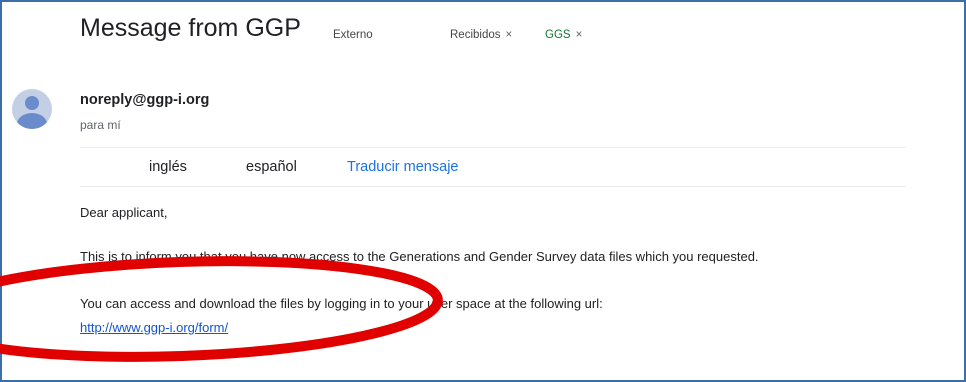 This screenshot has height=382, width=966. I want to click on sender-avatar-icon, so click(32, 109).